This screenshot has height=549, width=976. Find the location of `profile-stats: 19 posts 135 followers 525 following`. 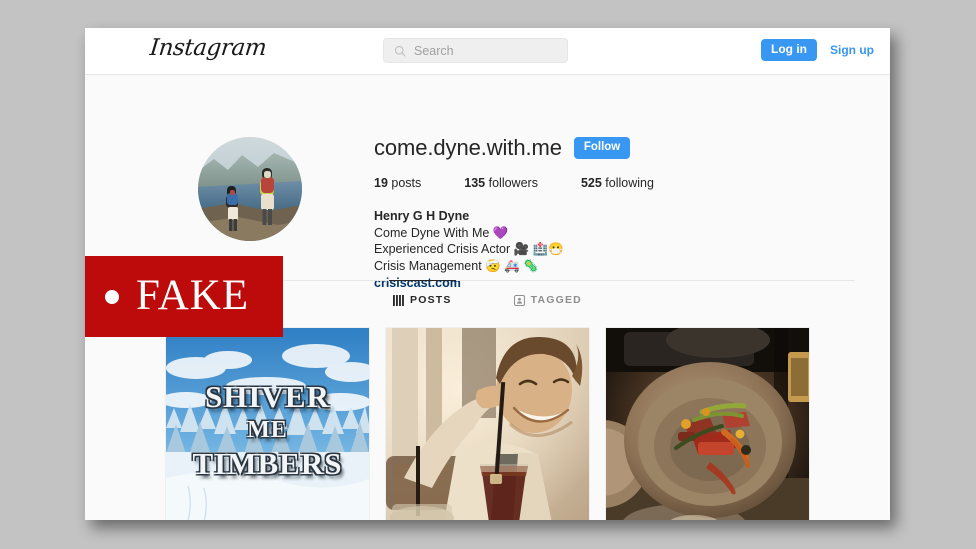

profile-stats: 19 posts 135 followers 525 following is located at coordinates (589, 183).